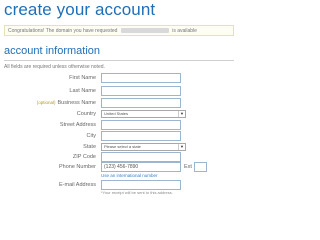 The image size is (320, 240). Describe the element at coordinates (77, 125) in the screenshot. I see `street-address-label: Street Address` at that location.